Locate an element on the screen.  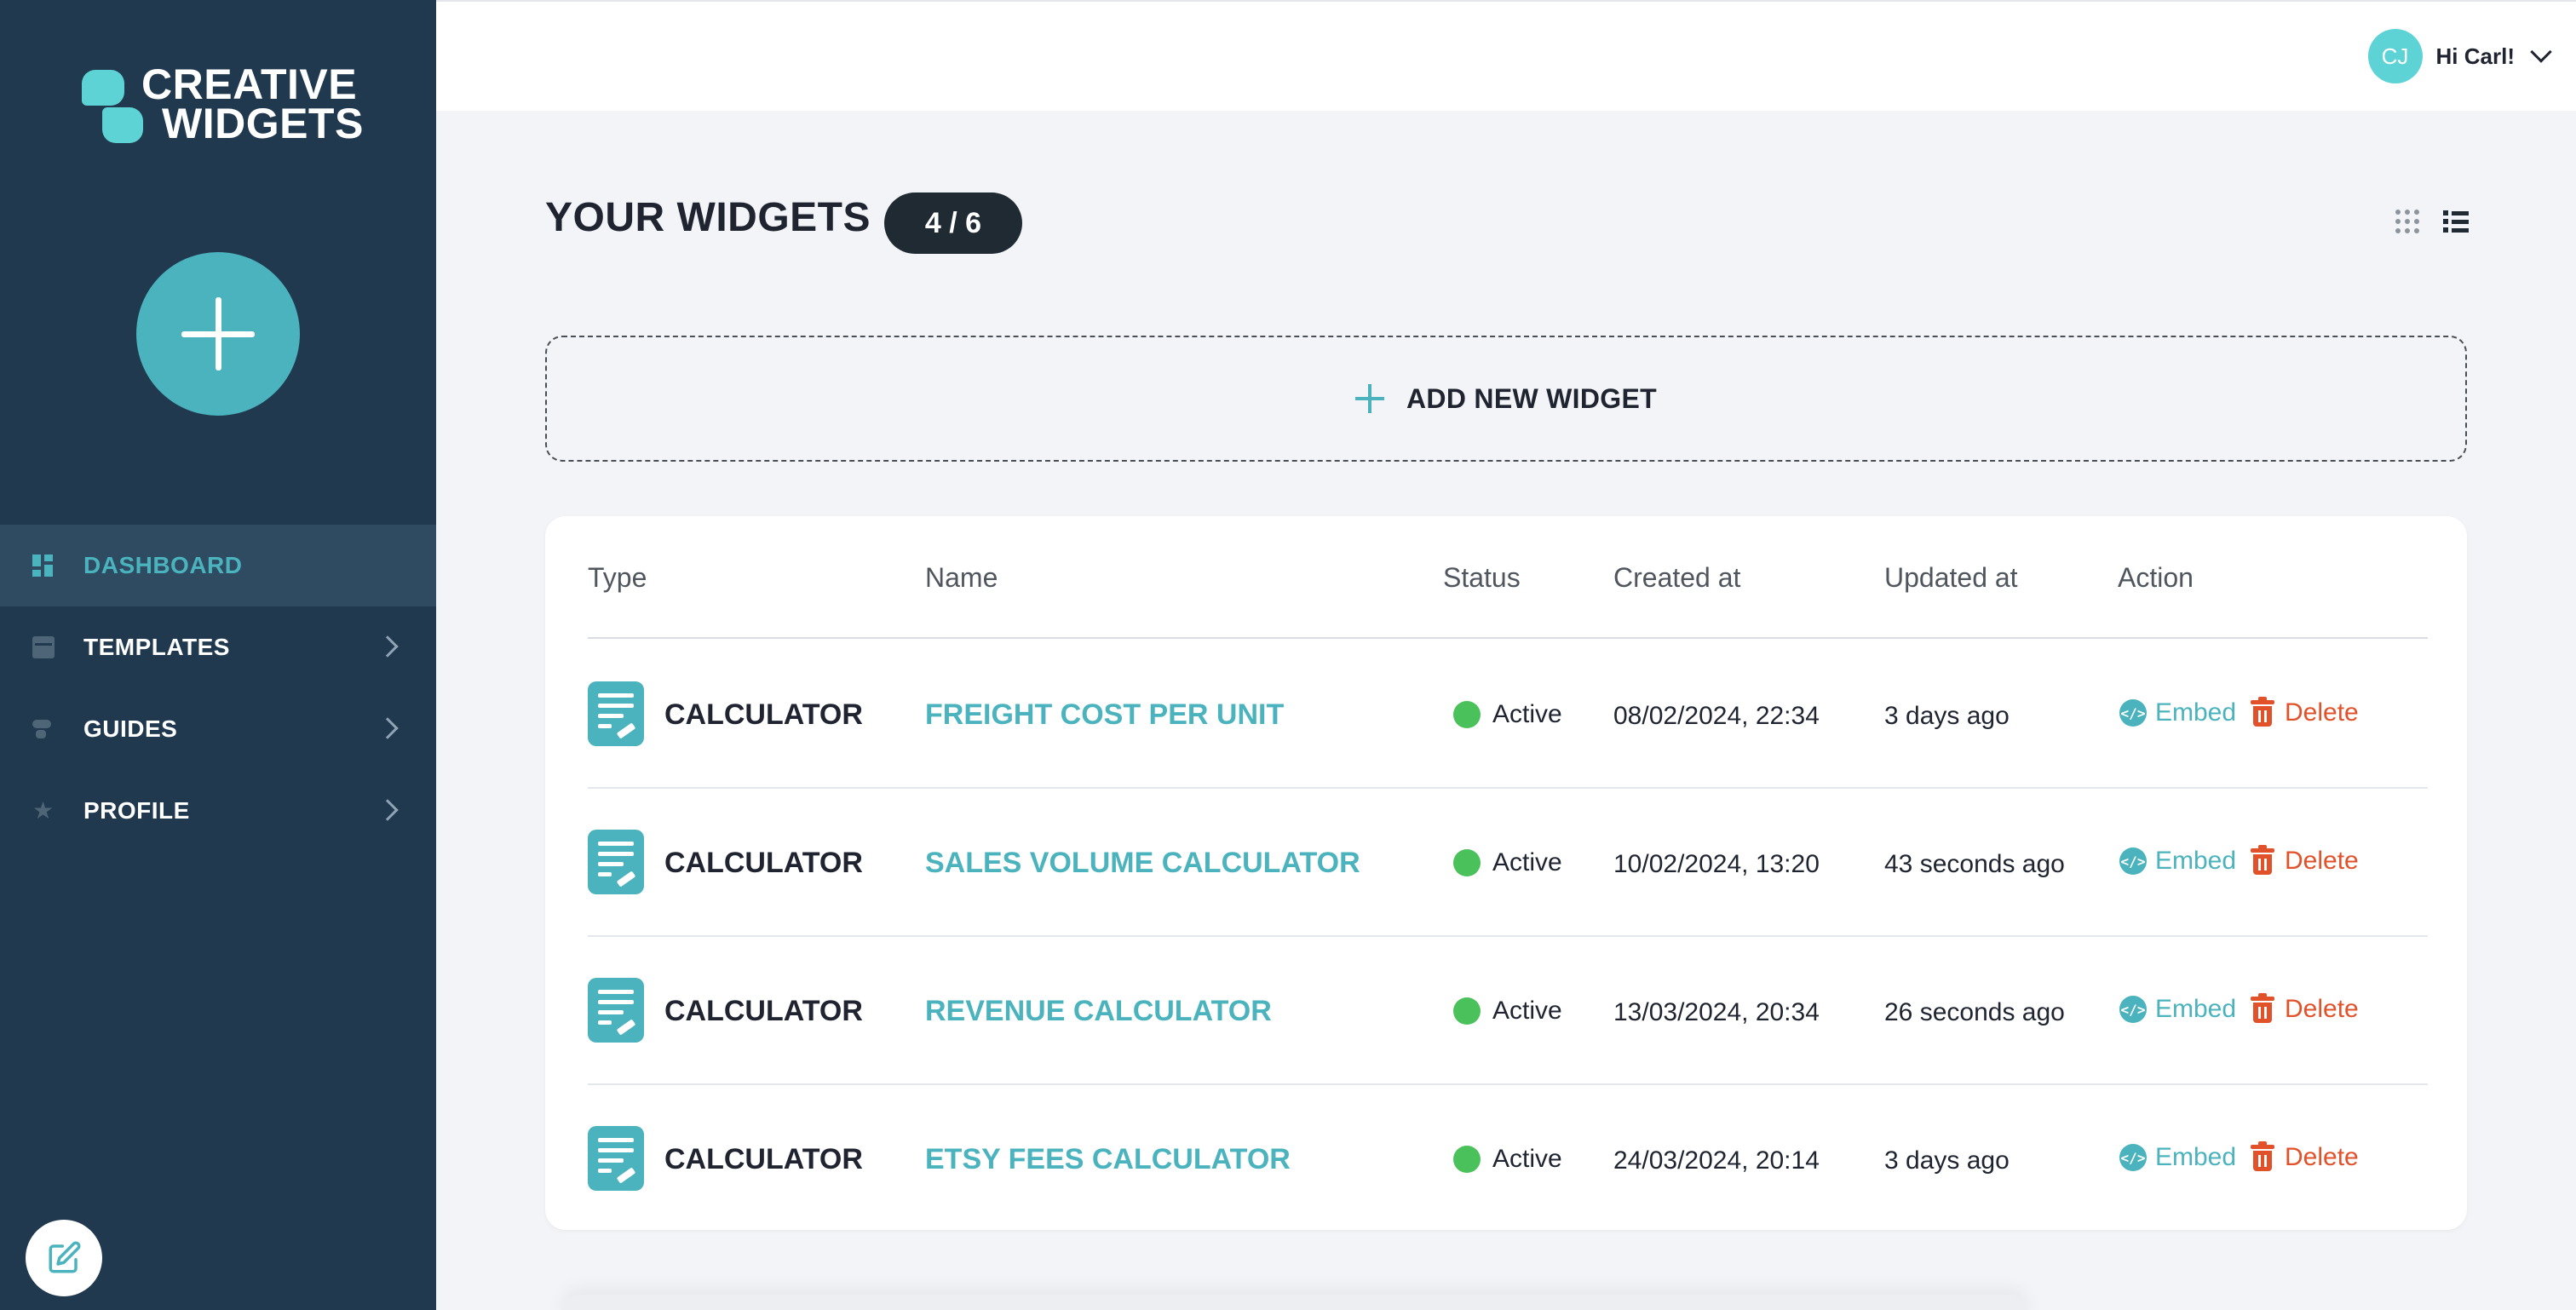
dashboard-icon is located at coordinates (43, 565).